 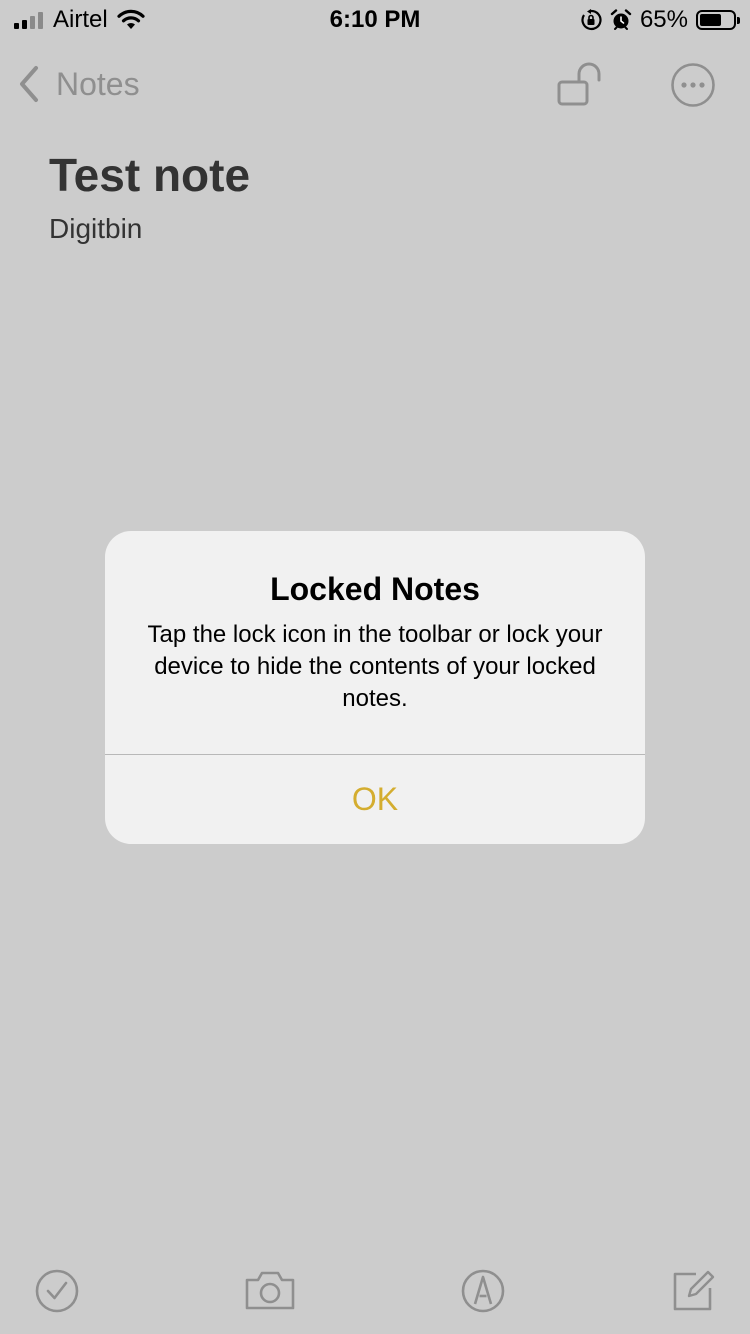 What do you see at coordinates (270, 1291) in the screenshot?
I see `camera-icon` at bounding box center [270, 1291].